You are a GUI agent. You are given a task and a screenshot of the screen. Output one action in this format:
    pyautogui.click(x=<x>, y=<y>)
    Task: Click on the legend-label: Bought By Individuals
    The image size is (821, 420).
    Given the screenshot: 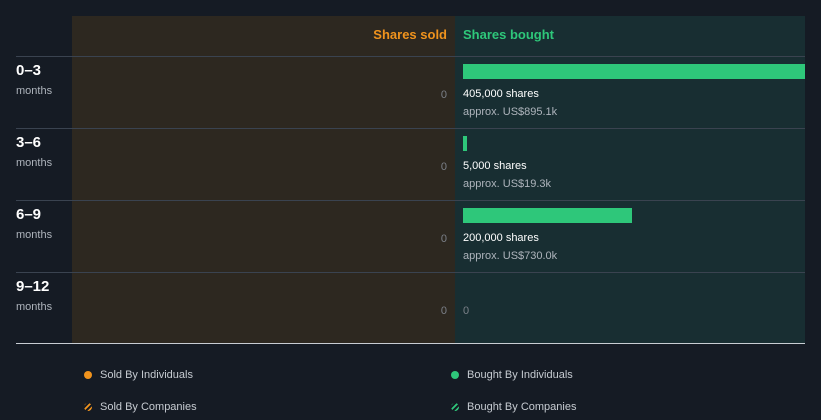 What is the action you would take?
    pyautogui.click(x=520, y=375)
    